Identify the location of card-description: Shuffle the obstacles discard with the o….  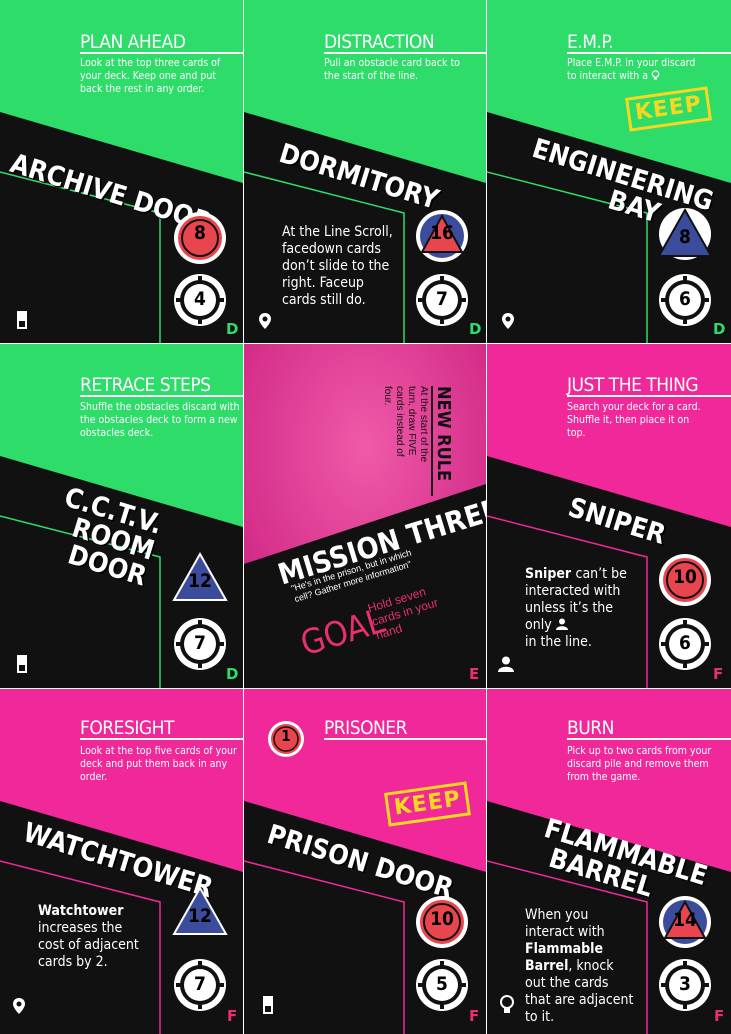
(160, 420).